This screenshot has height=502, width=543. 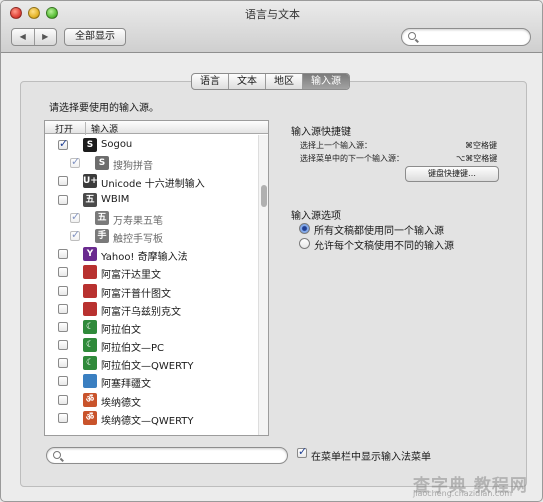 I want to click on input-source-row: ॐ 埃纳德文—QWERTY, so click(x=151, y=418).